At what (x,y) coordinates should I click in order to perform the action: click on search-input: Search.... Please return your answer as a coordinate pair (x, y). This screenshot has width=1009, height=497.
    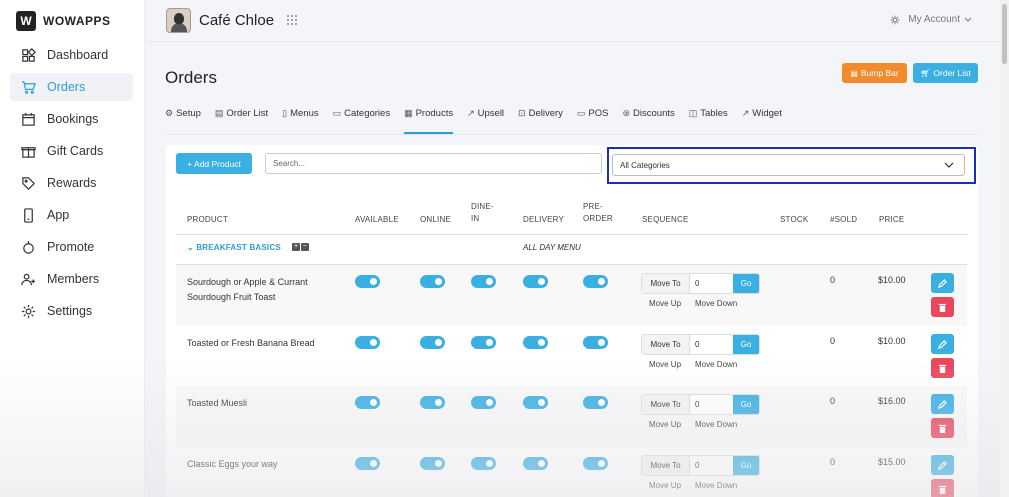
    Looking at the image, I should click on (433, 163).